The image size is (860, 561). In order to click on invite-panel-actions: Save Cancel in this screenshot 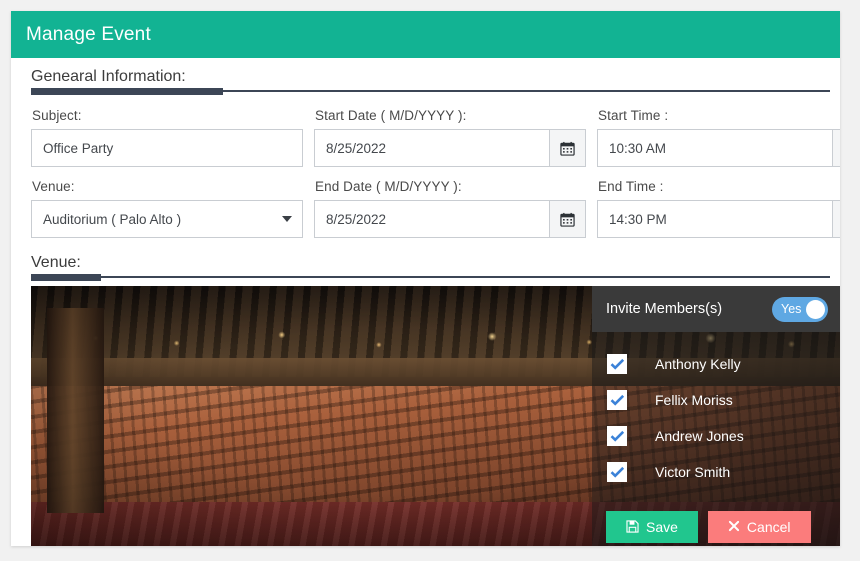, I will do `click(708, 527)`.